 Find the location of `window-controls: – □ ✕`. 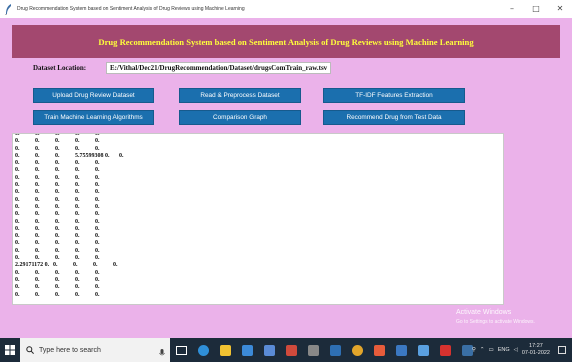

window-controls: – □ ✕ is located at coordinates (536, 9).